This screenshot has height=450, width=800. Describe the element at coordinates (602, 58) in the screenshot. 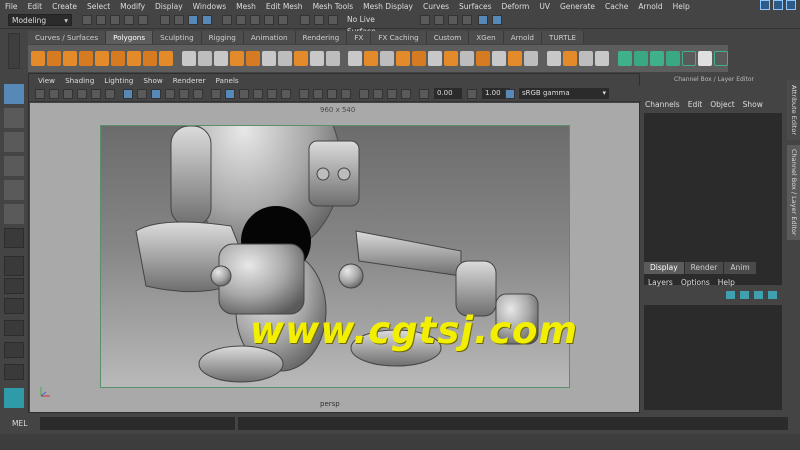

I see `cylindrical-map-icon` at that location.